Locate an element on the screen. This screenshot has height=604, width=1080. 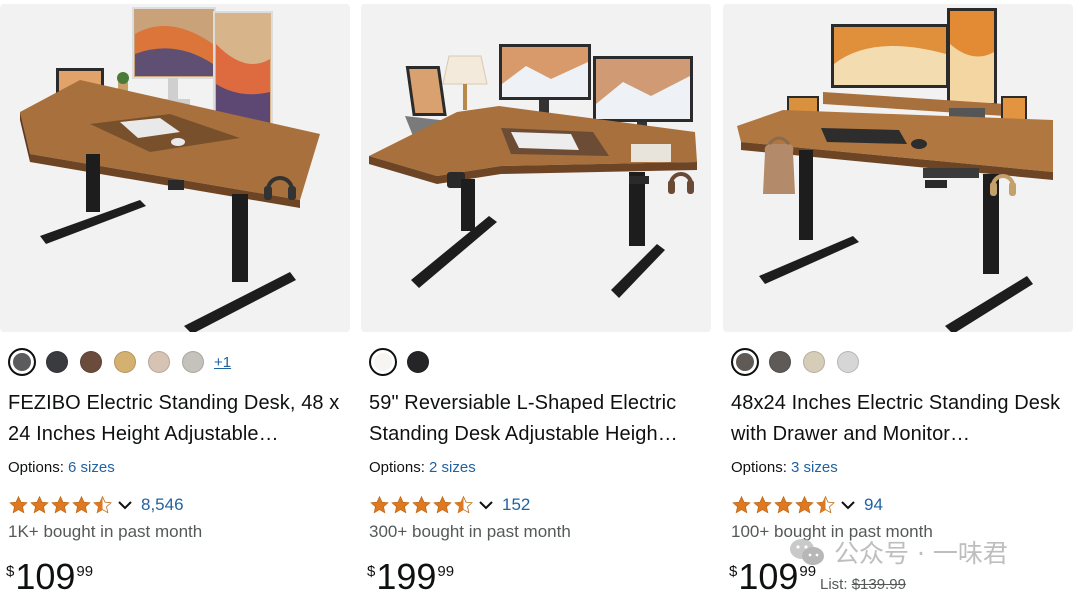
options-row: Options: 6 sizes is located at coordinates (61, 467).